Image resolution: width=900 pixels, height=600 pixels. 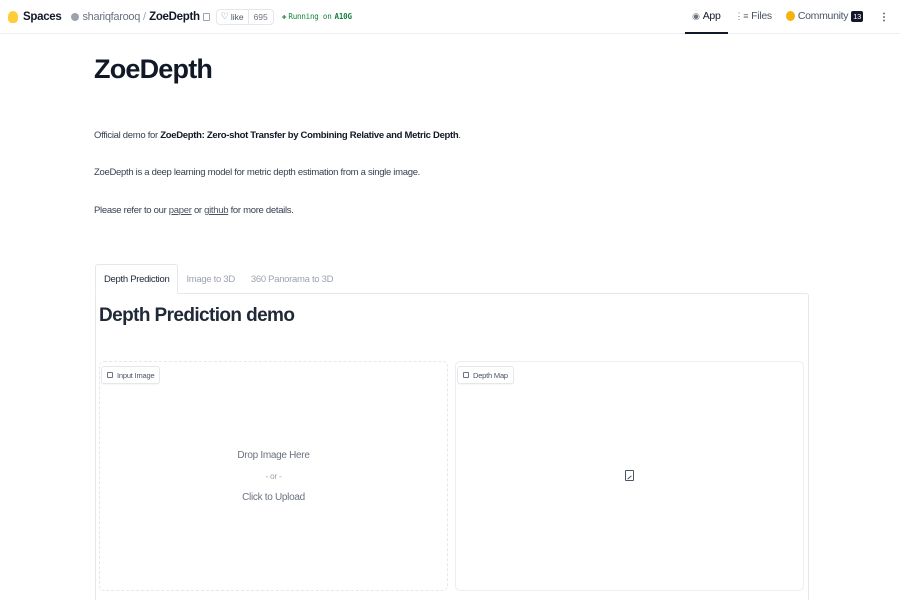 What do you see at coordinates (273, 497) in the screenshot?
I see `upload-text: Click to Upload` at bounding box center [273, 497].